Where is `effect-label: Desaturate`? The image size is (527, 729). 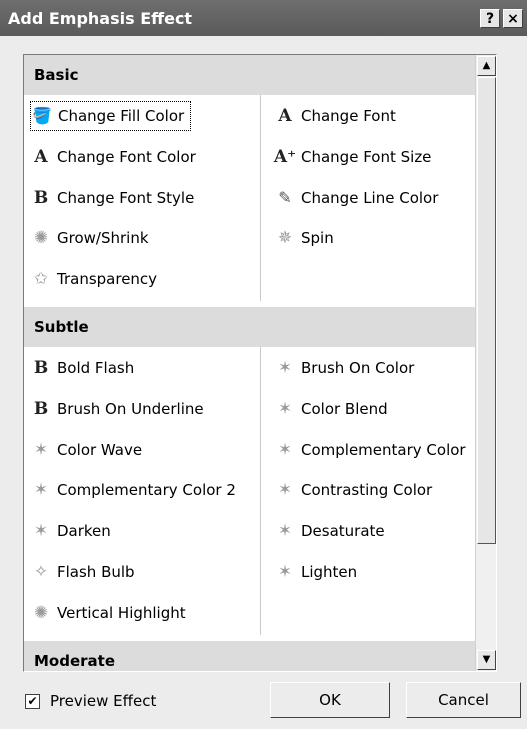 effect-label: Desaturate is located at coordinates (343, 531).